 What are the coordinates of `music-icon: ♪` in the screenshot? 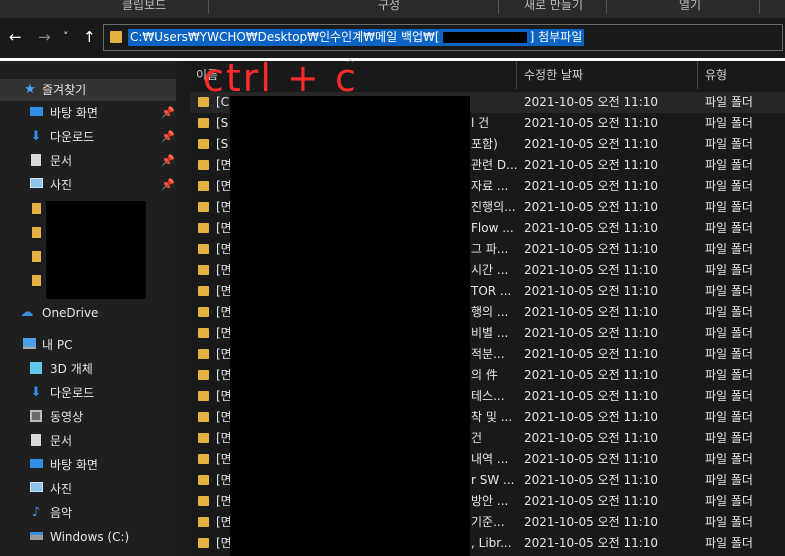 It's located at (36, 512).